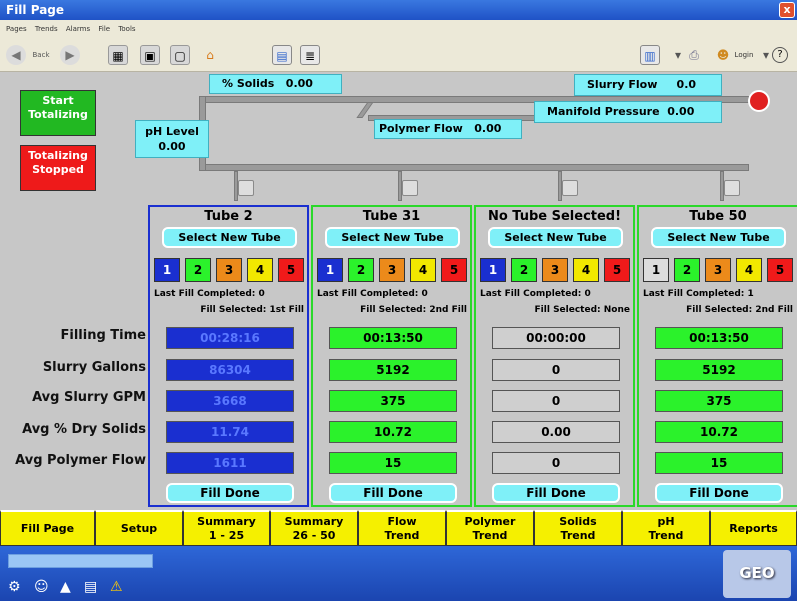 The height and width of the screenshot is (601, 797). Describe the element at coordinates (230, 370) in the screenshot. I see `value-field: 86304` at that location.